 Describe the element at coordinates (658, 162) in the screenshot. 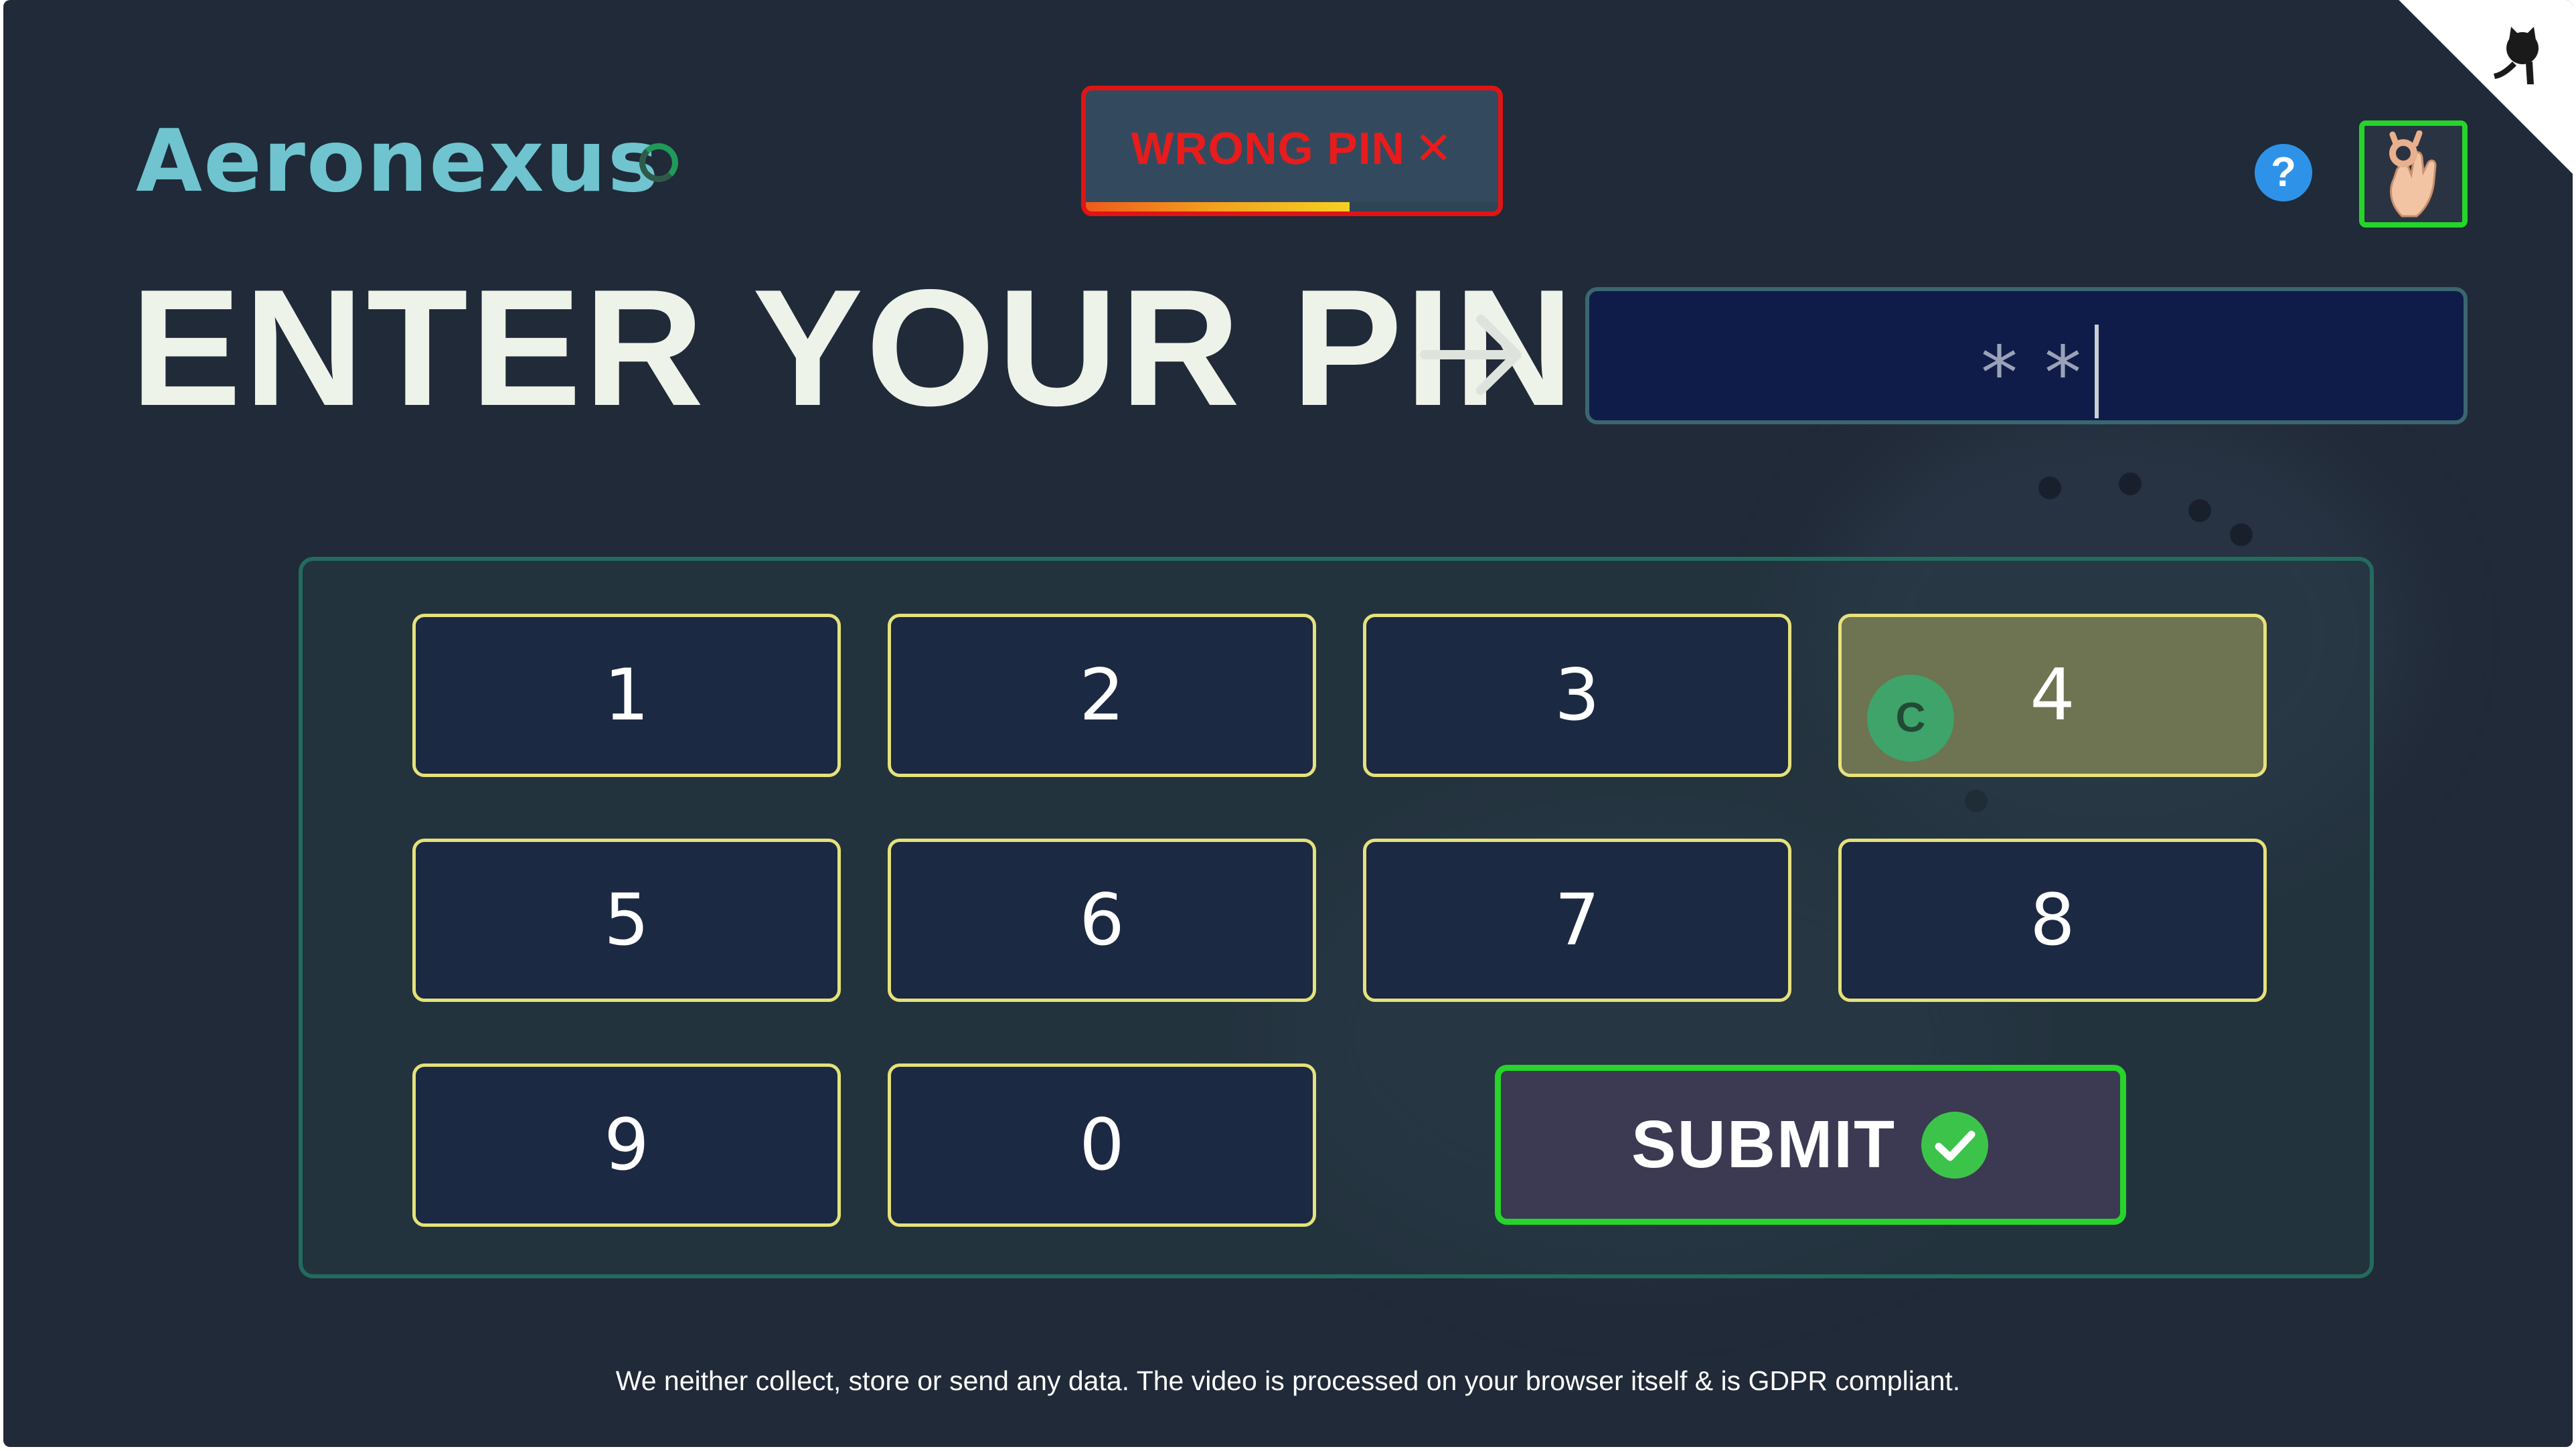

I see `loading-spinner-icon` at that location.